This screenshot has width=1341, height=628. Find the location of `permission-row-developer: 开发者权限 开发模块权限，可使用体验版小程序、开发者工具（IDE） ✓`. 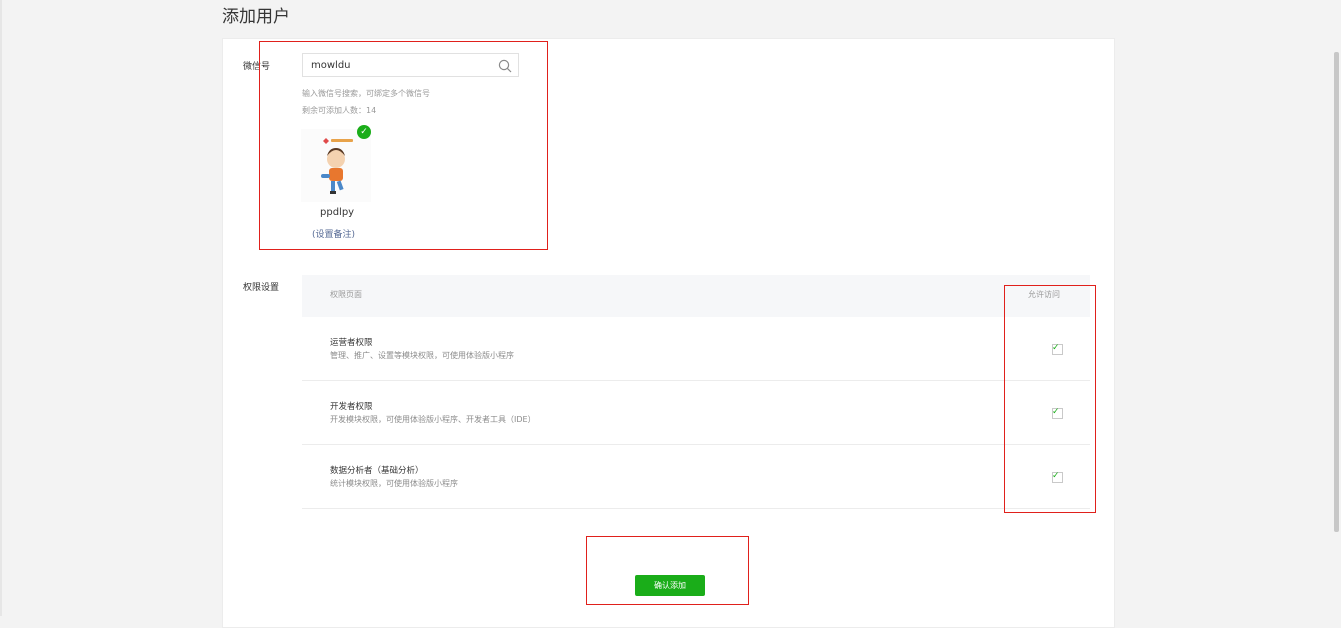

permission-row-developer: 开发者权限 开发模块权限，可使用体验版小程序、开发者工具（IDE） ✓ is located at coordinates (696, 413).